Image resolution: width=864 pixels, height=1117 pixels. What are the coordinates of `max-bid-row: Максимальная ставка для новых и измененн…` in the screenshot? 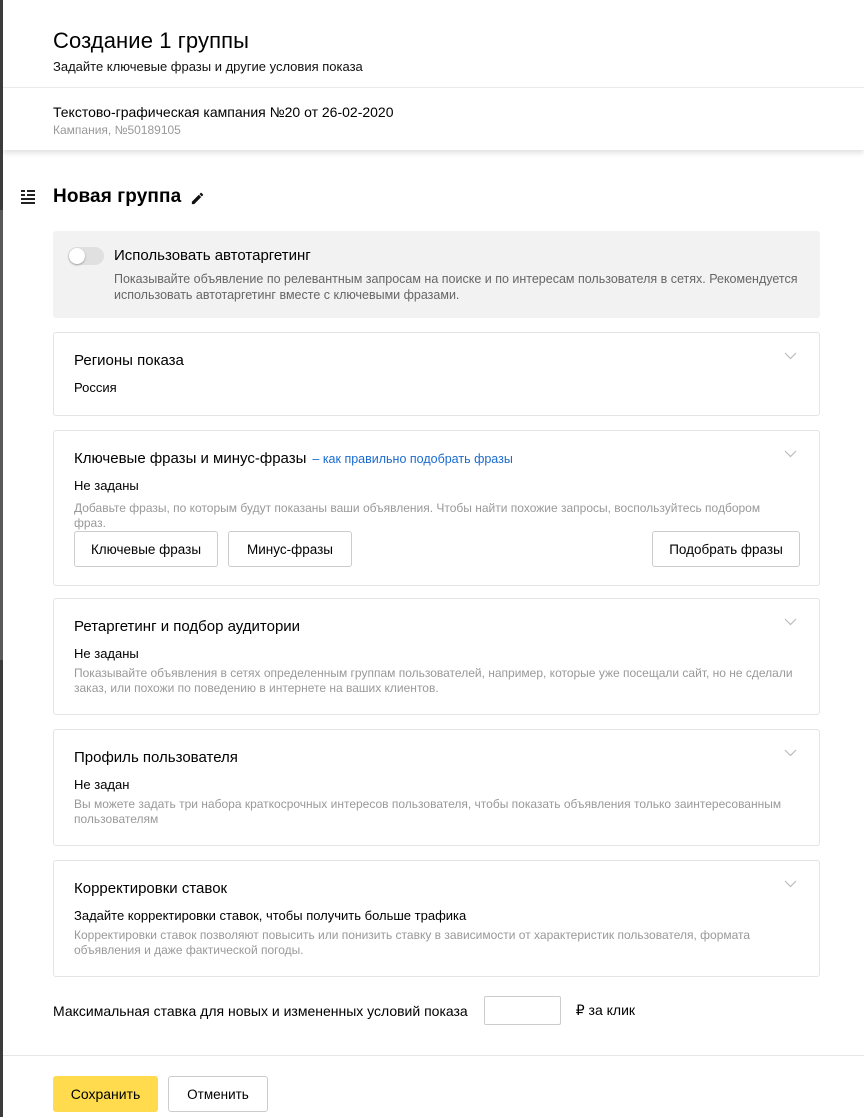 It's located at (344, 1010).